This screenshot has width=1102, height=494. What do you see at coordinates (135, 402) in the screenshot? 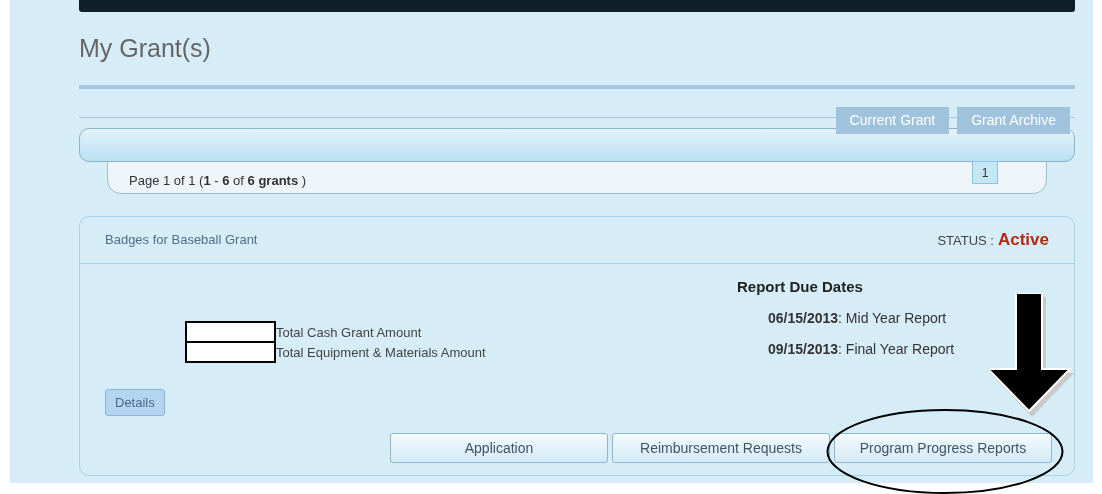
I see `details-button: Details` at bounding box center [135, 402].